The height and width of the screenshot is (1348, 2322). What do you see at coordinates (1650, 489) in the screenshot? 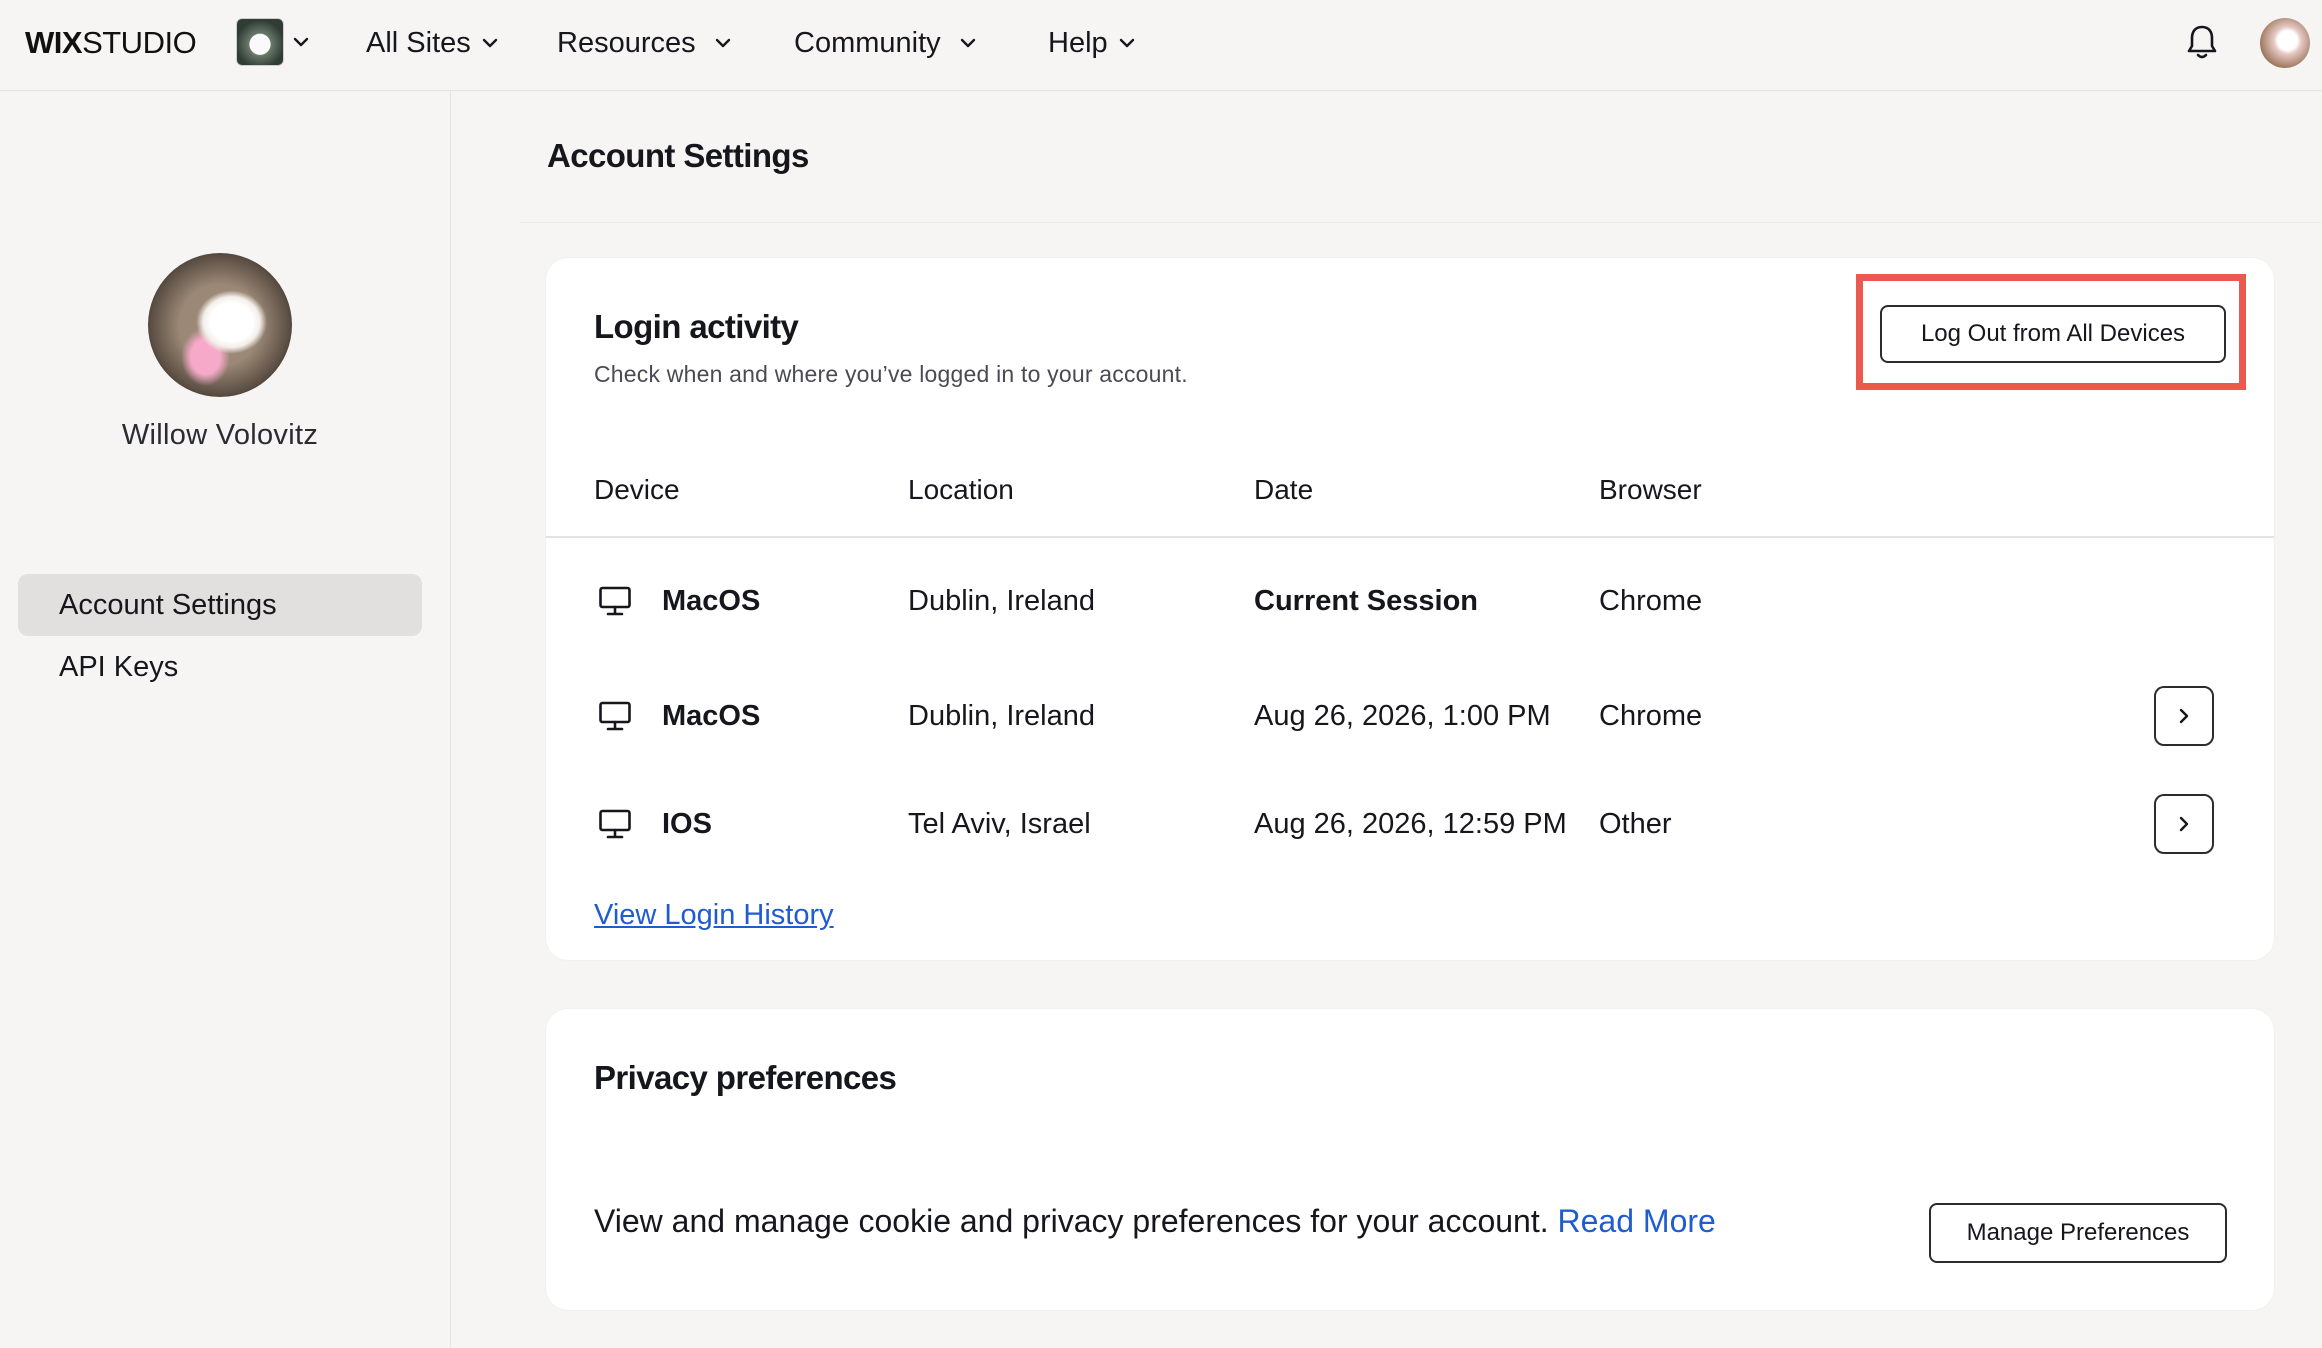
I see `column-header-browser: Browser` at bounding box center [1650, 489].